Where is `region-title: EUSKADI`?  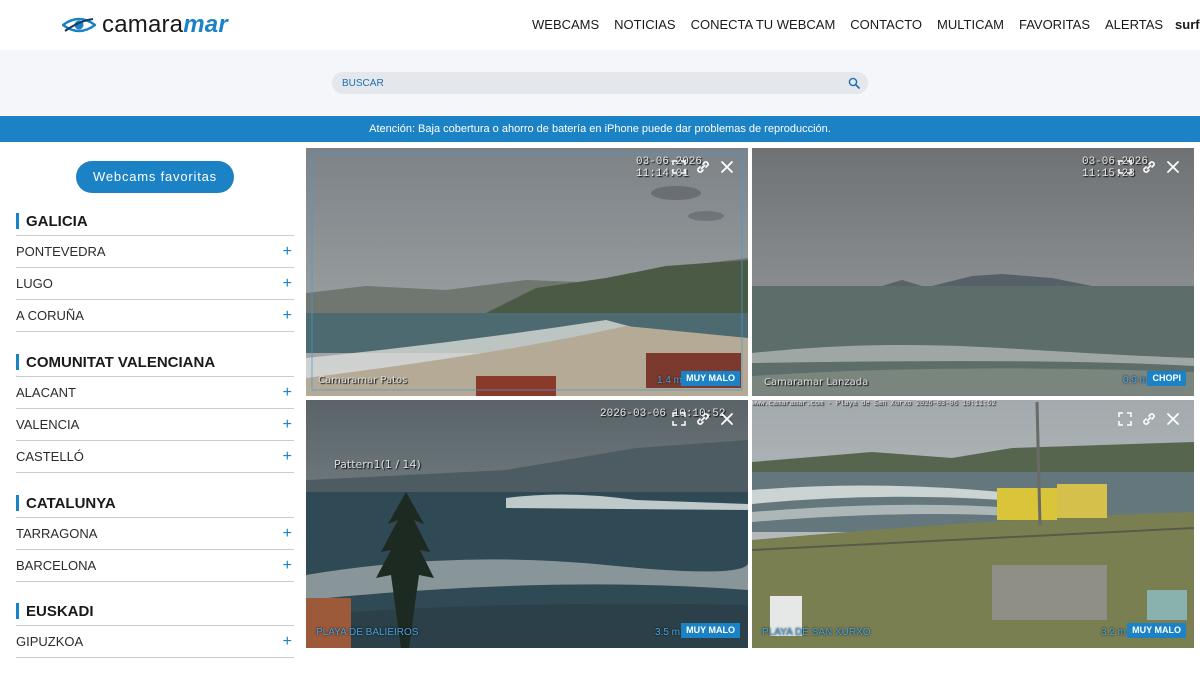
region-title: EUSKADI is located at coordinates (155, 611).